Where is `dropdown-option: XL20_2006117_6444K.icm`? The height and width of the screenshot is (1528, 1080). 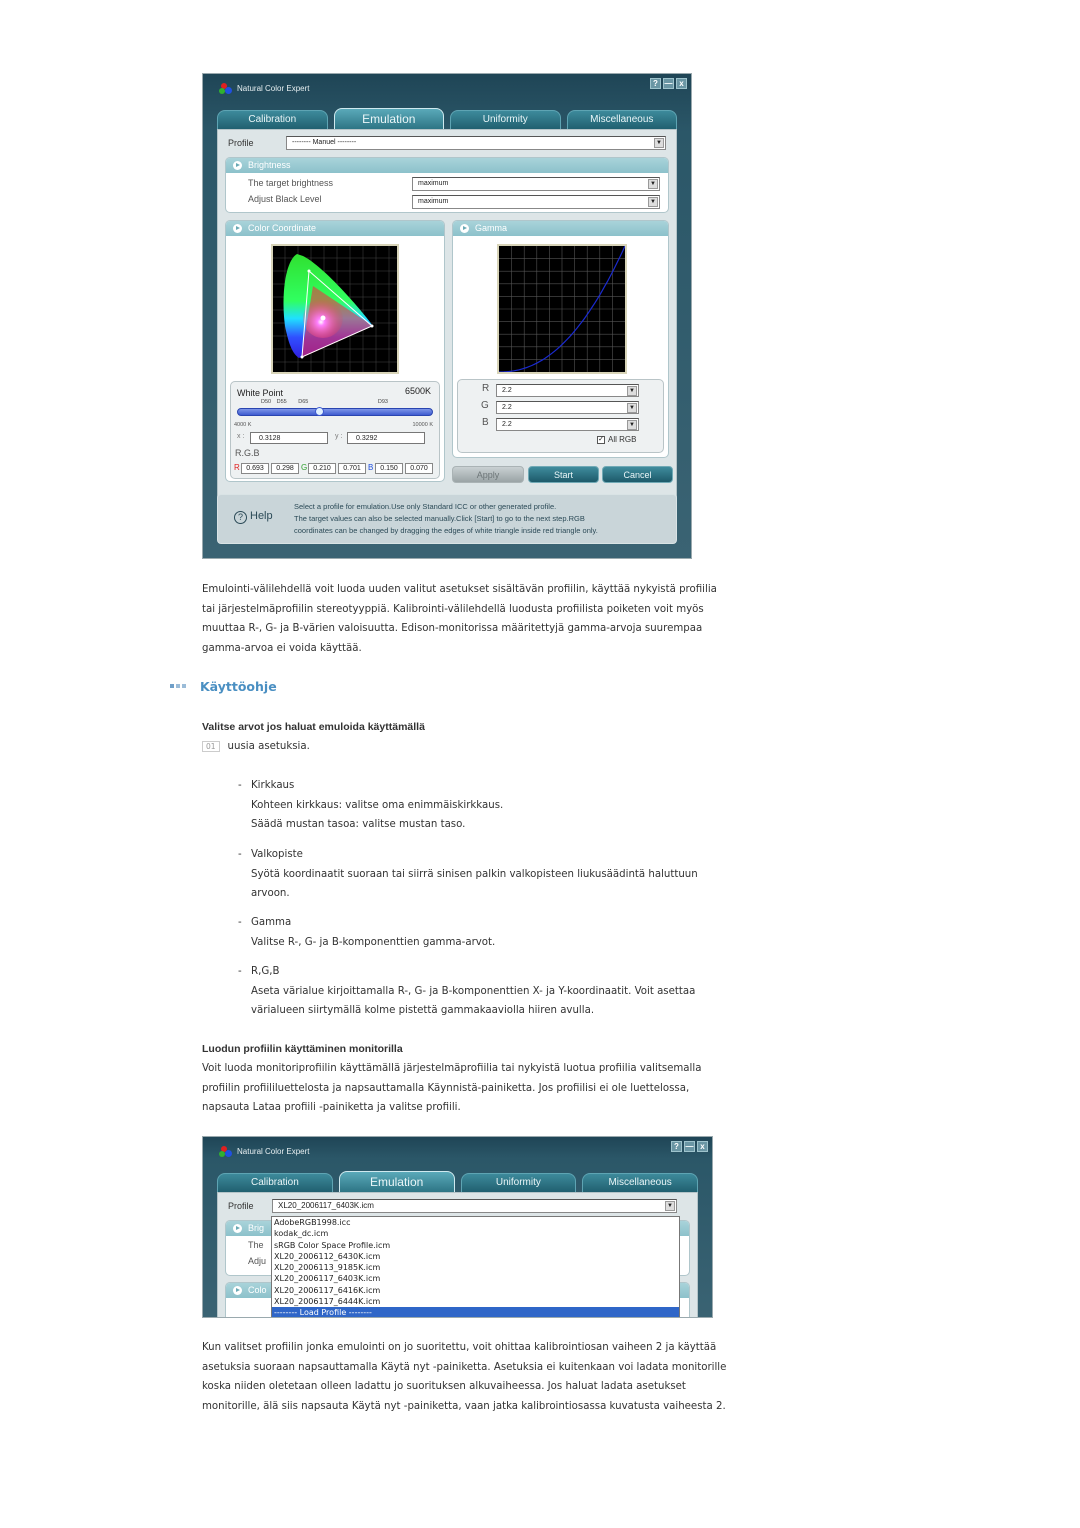
dropdown-option: XL20_2006117_6444K.icm is located at coordinates (475, 1301).